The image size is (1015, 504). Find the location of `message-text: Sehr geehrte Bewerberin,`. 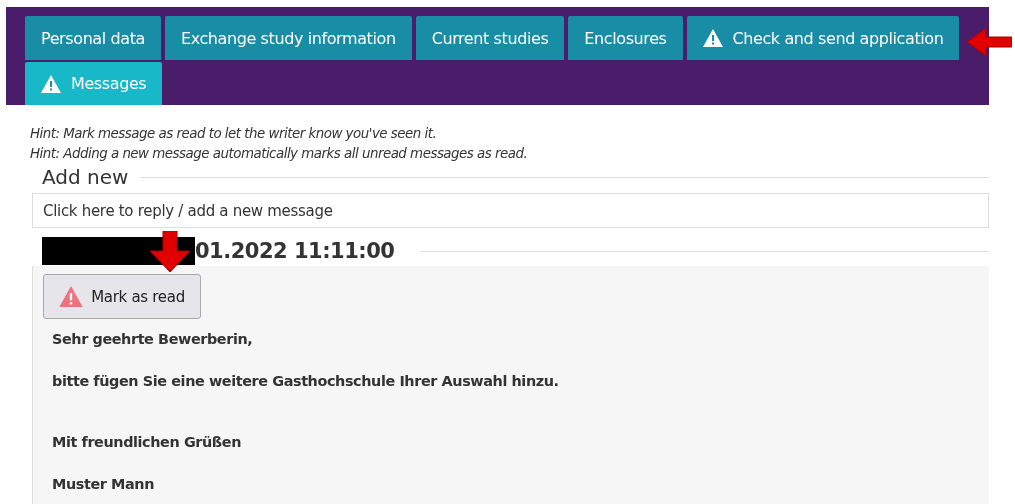

message-text: Sehr geehrte Bewerberin, is located at coordinates (153, 339).